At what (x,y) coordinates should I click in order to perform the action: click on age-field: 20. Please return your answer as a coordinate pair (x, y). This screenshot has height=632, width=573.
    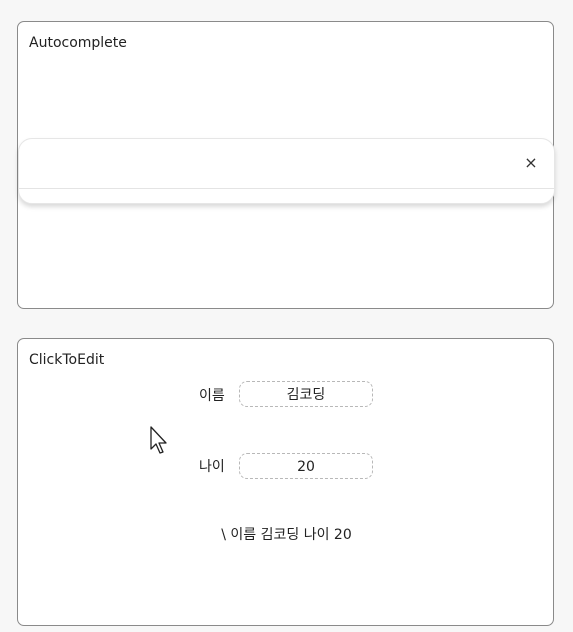
    Looking at the image, I should click on (306, 466).